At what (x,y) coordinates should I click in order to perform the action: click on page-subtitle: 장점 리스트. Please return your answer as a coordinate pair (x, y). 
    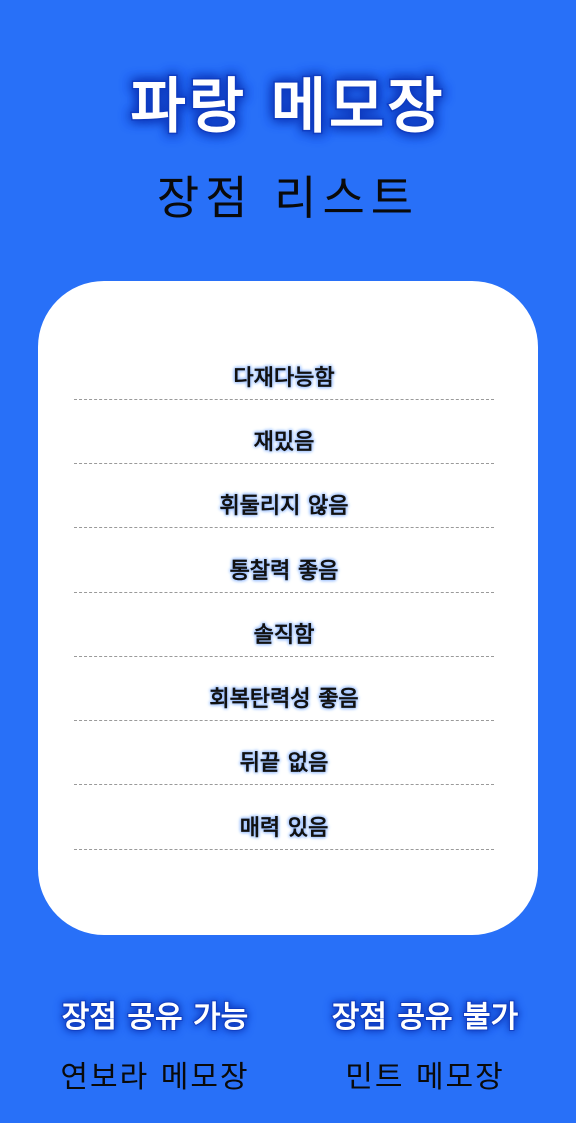
    Looking at the image, I should click on (288, 198).